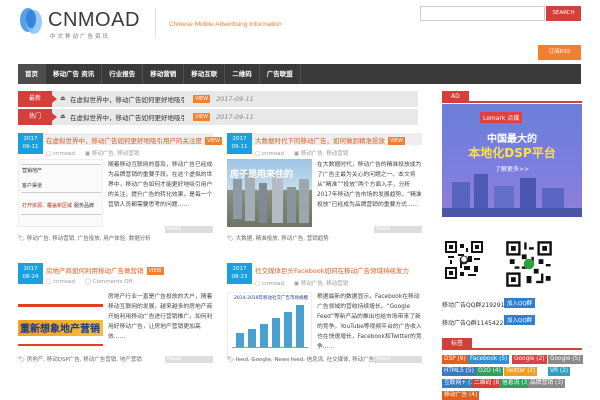  Describe the element at coordinates (30, 273) in the screenshot. I see `date-badge: 2017 08-24` at that location.